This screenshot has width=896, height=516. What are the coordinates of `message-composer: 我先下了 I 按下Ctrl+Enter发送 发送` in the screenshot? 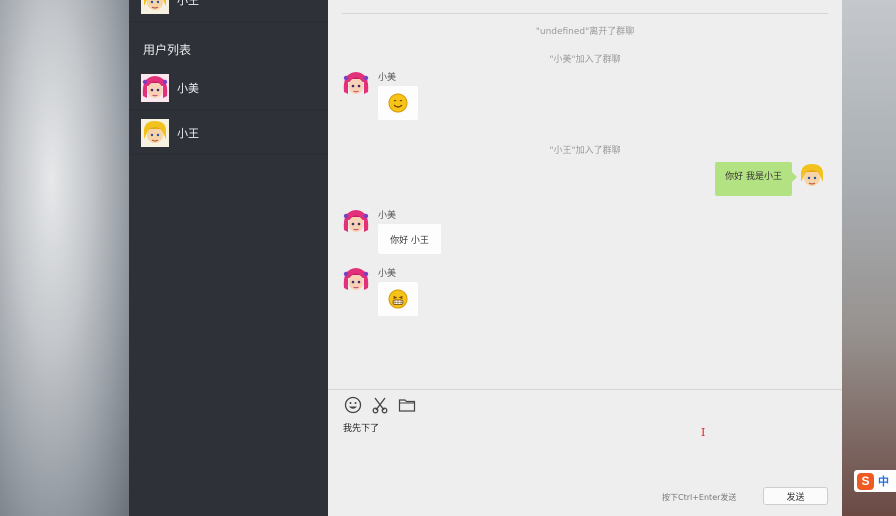 It's located at (585, 452).